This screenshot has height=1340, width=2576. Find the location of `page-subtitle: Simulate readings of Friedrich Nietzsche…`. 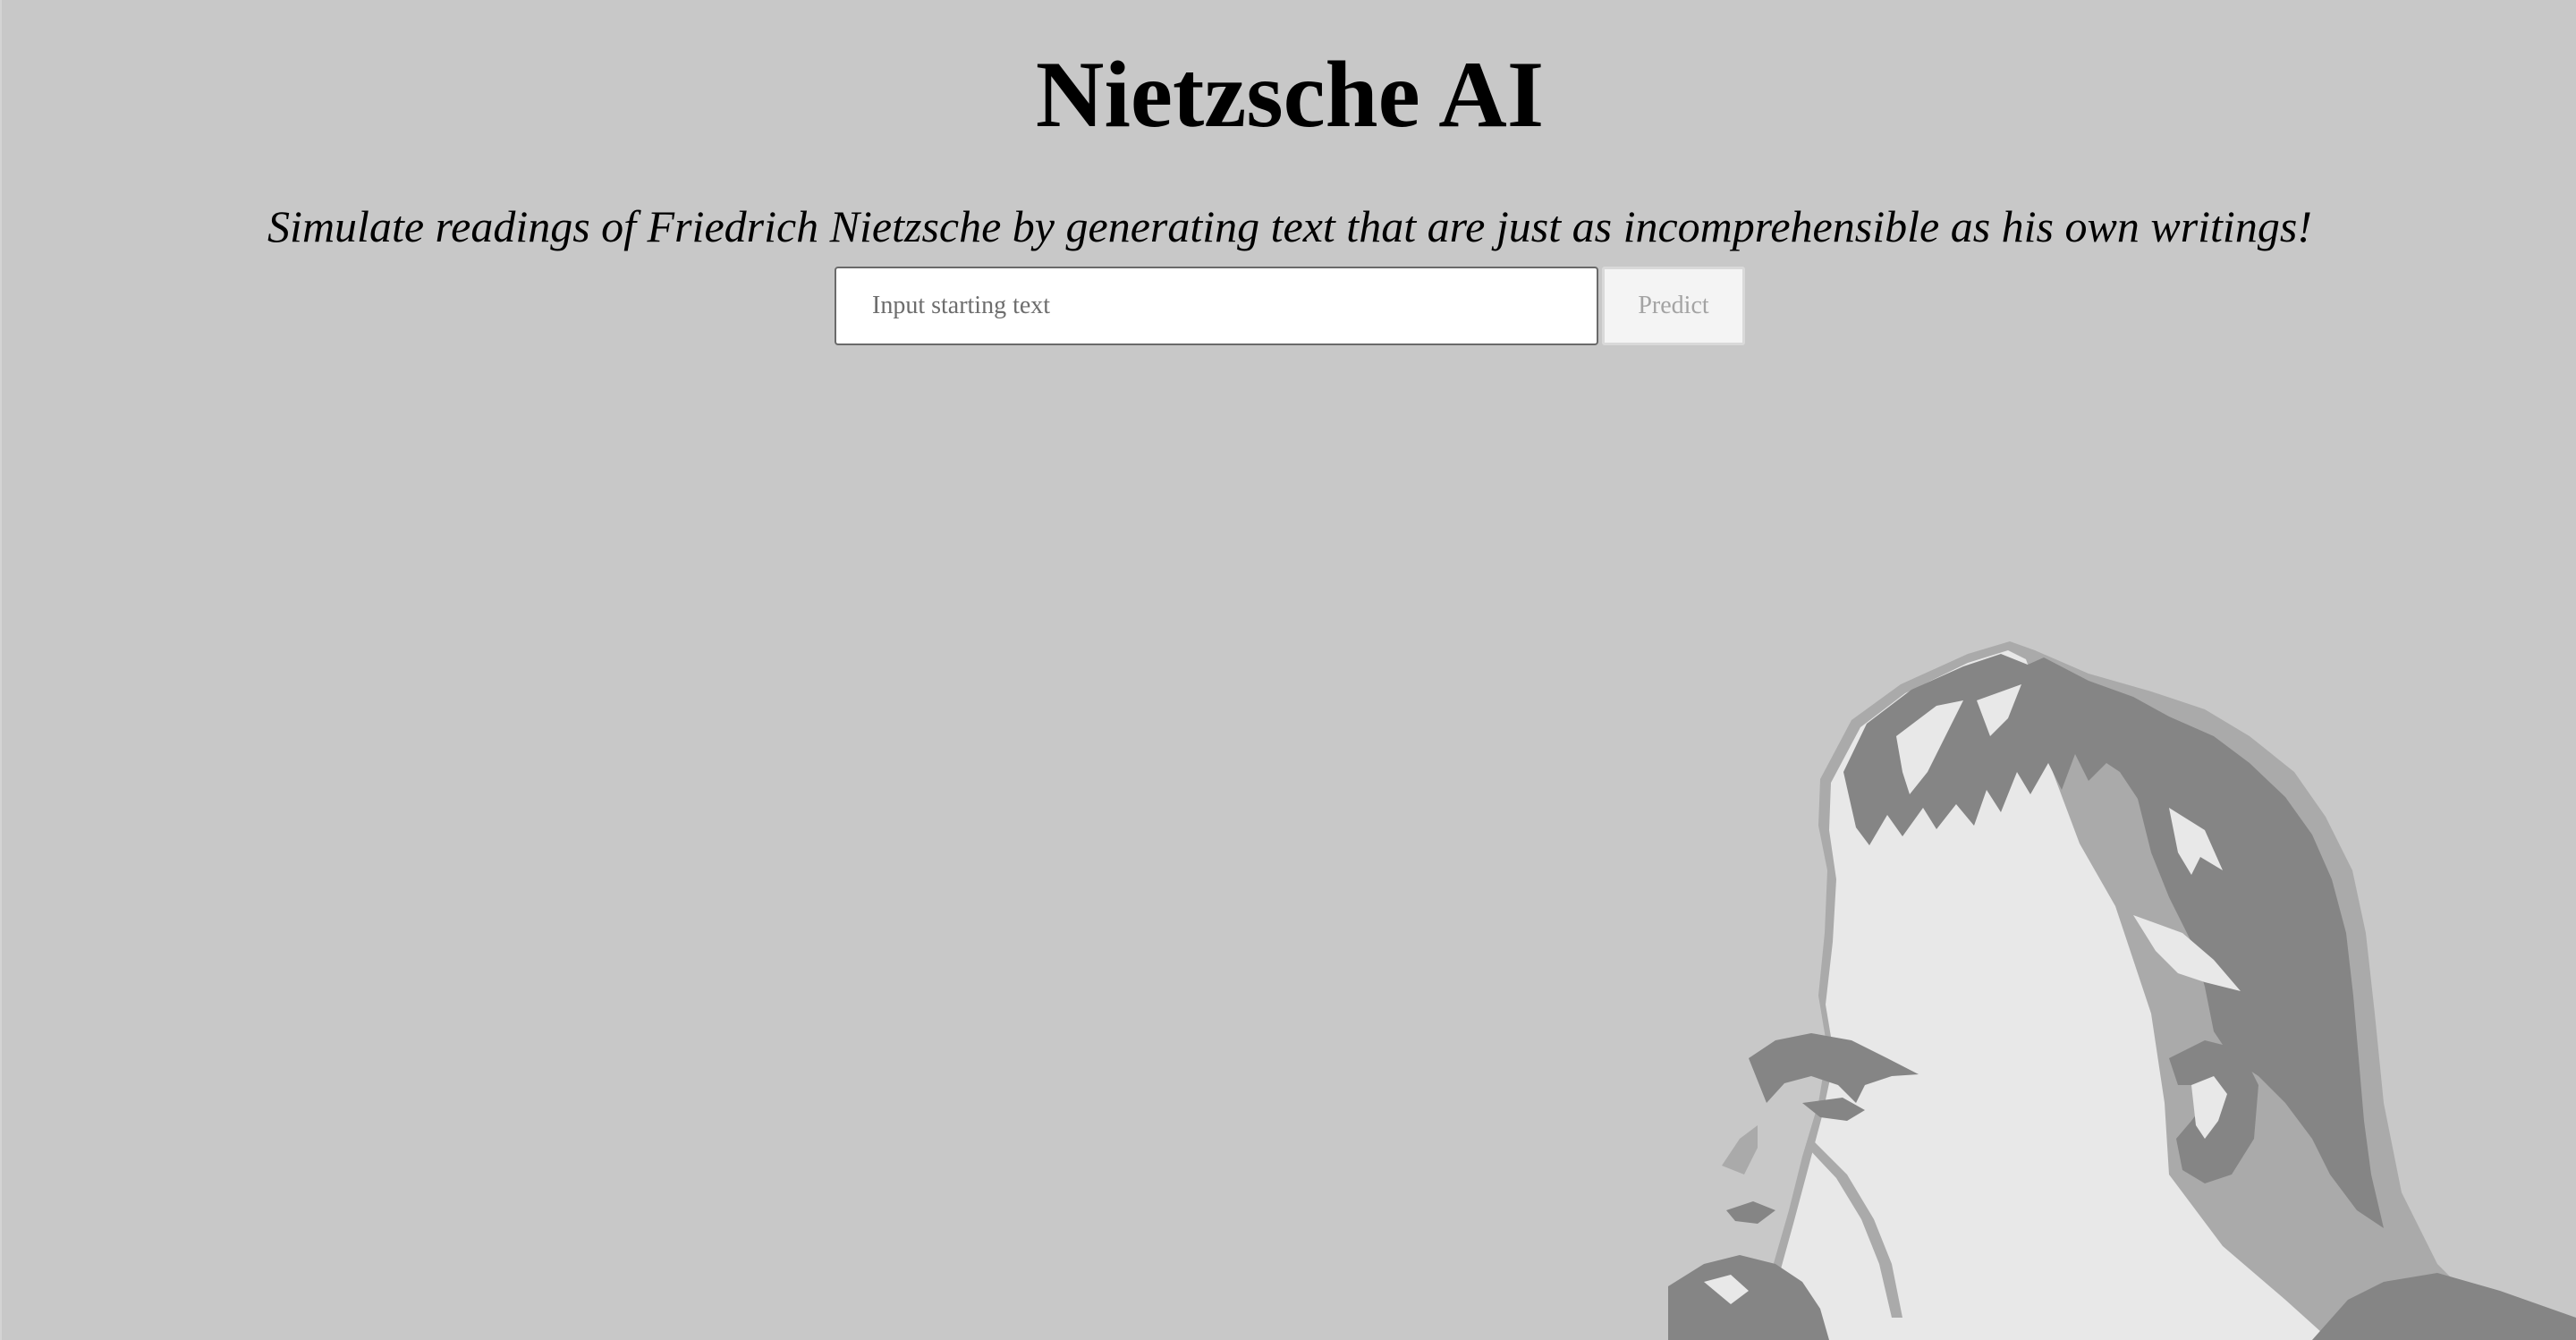

page-subtitle: Simulate readings of Friedrich Nietzsche… is located at coordinates (1289, 226).